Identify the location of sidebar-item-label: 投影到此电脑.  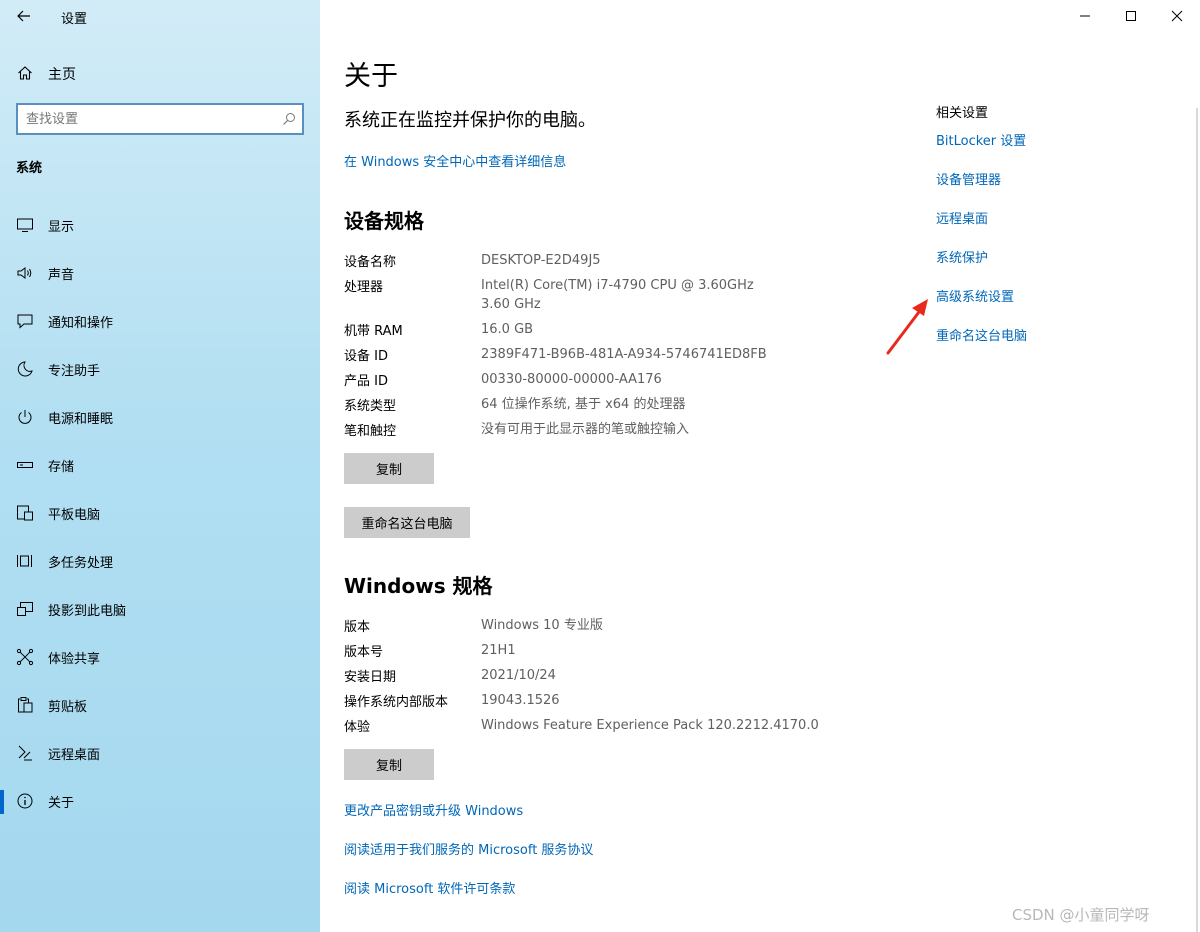
(87, 611).